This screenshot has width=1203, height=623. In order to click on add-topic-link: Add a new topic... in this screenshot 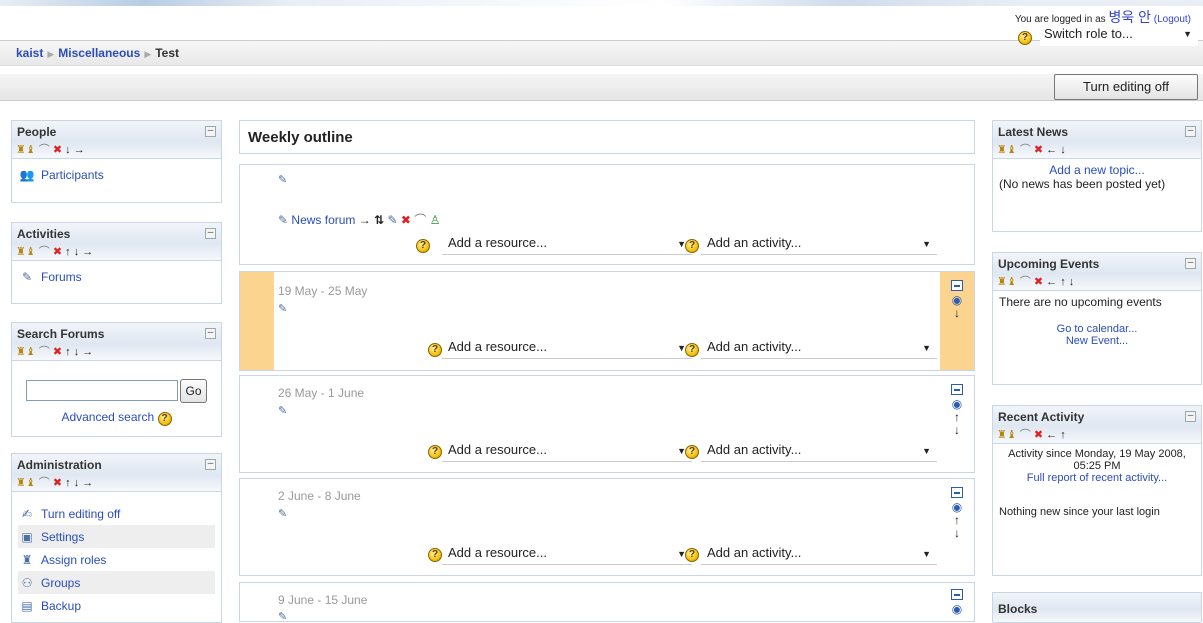, I will do `click(1096, 170)`.